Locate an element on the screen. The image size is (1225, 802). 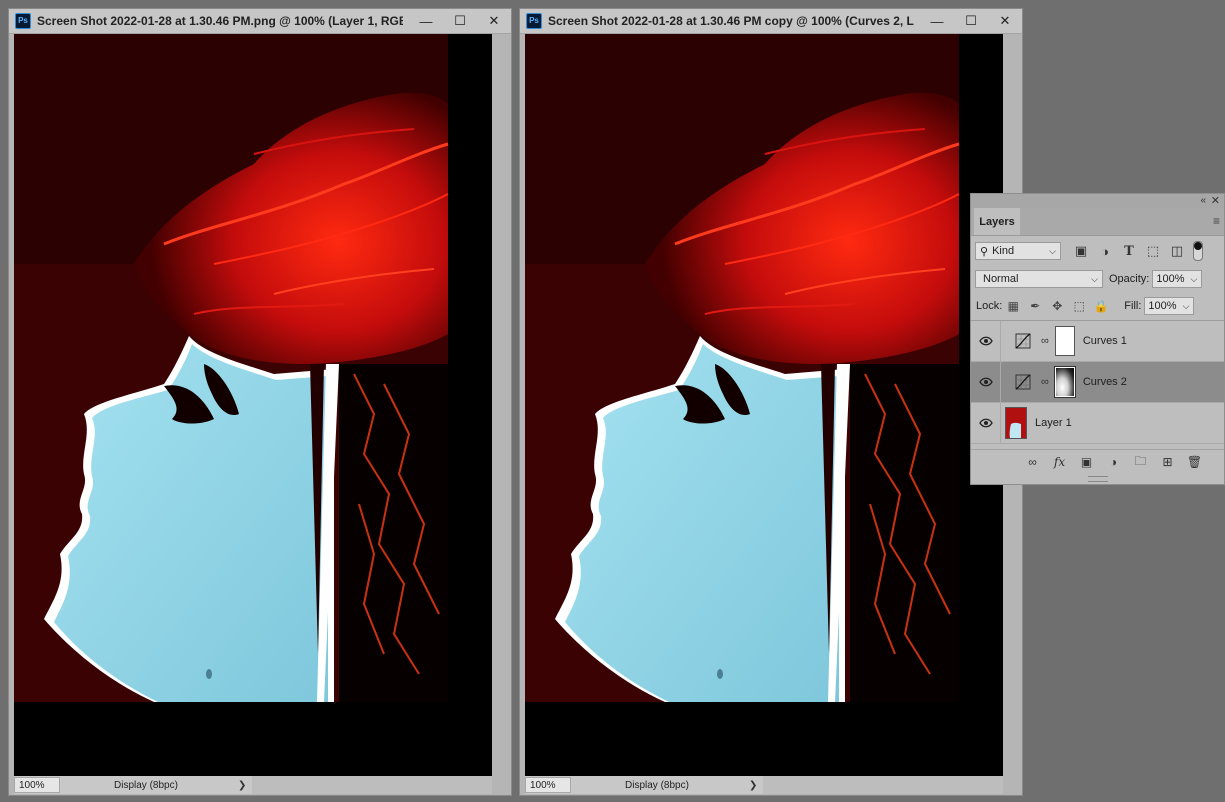
smart-object-filter-icon: ◫ is located at coordinates (1177, 251).